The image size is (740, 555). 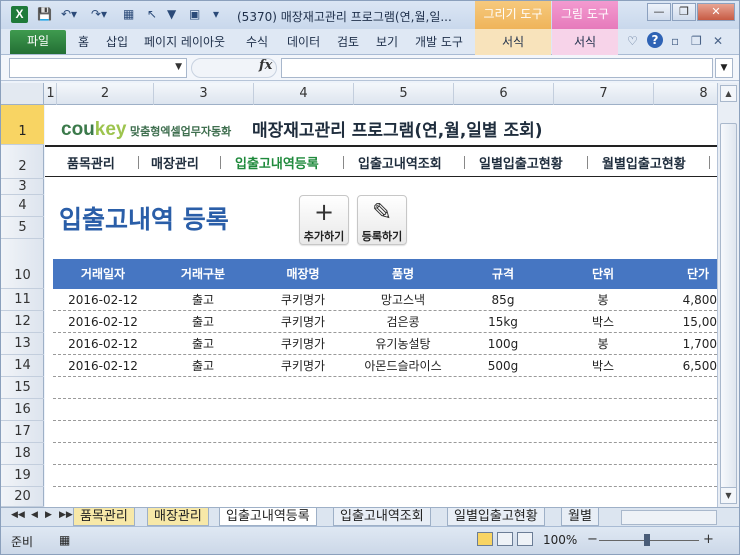 I want to click on menu-item-inquiry: 입출고내역조회, so click(x=400, y=162).